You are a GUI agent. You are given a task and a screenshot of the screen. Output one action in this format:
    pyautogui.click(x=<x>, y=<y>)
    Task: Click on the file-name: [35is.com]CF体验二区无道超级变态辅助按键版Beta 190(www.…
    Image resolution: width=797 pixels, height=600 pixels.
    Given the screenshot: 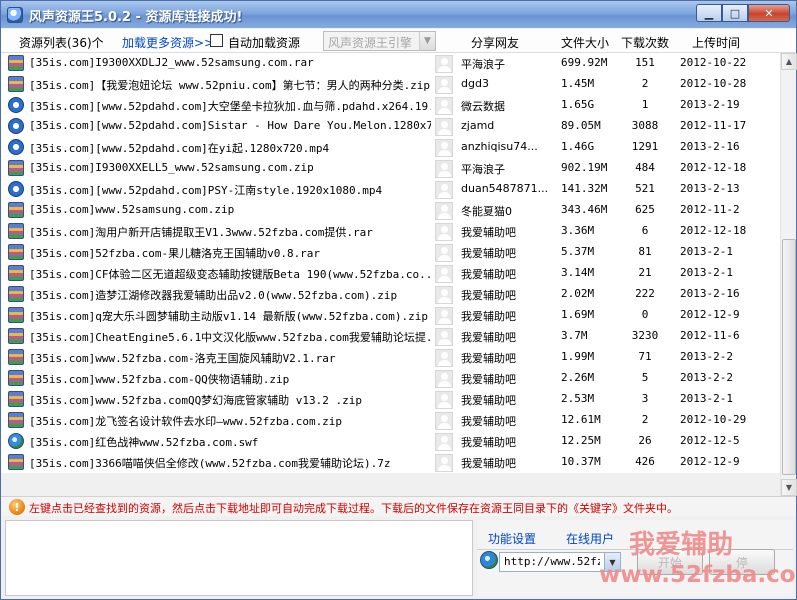 What is the action you would take?
    pyautogui.click(x=230, y=274)
    